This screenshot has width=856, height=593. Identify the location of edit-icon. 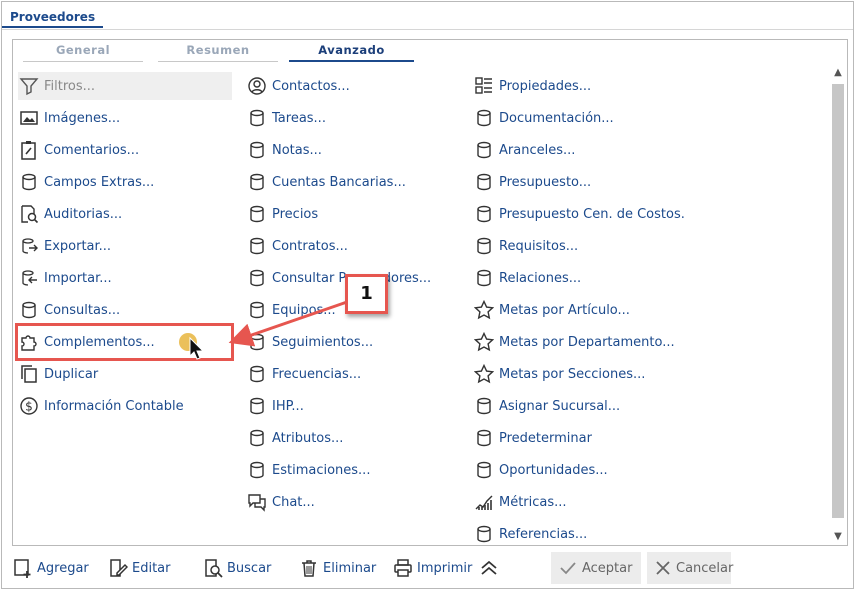
(118, 568).